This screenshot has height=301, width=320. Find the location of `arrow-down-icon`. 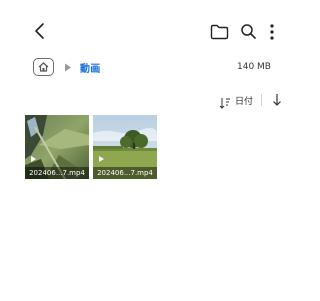

arrow-down-icon is located at coordinates (277, 100).